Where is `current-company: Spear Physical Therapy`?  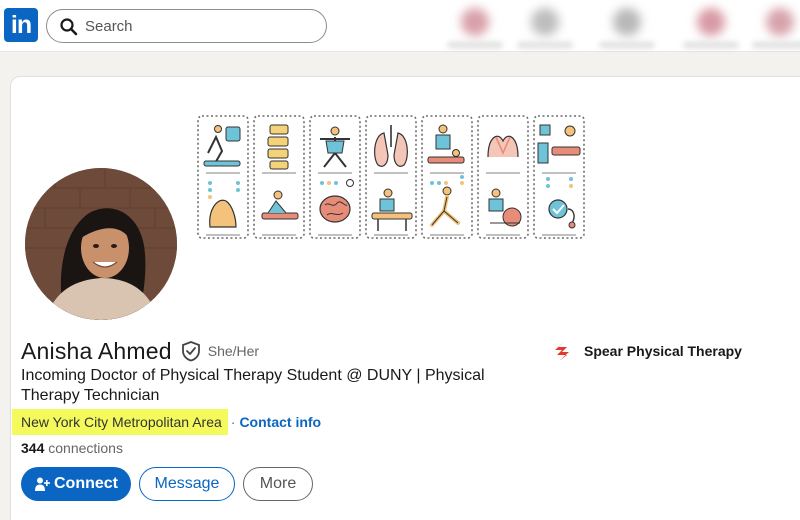 current-company: Spear Physical Therapy is located at coordinates (647, 351).